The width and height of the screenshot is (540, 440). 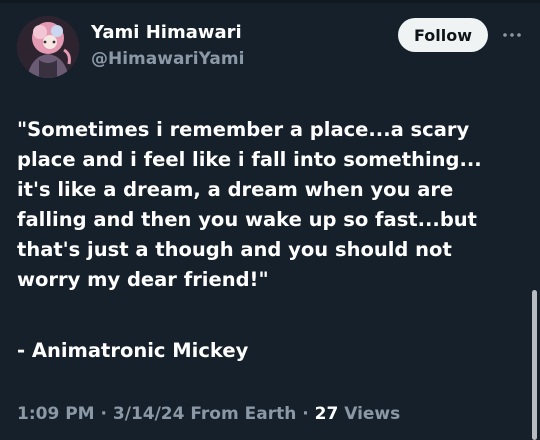 I want to click on avatar-image, so click(x=48, y=47).